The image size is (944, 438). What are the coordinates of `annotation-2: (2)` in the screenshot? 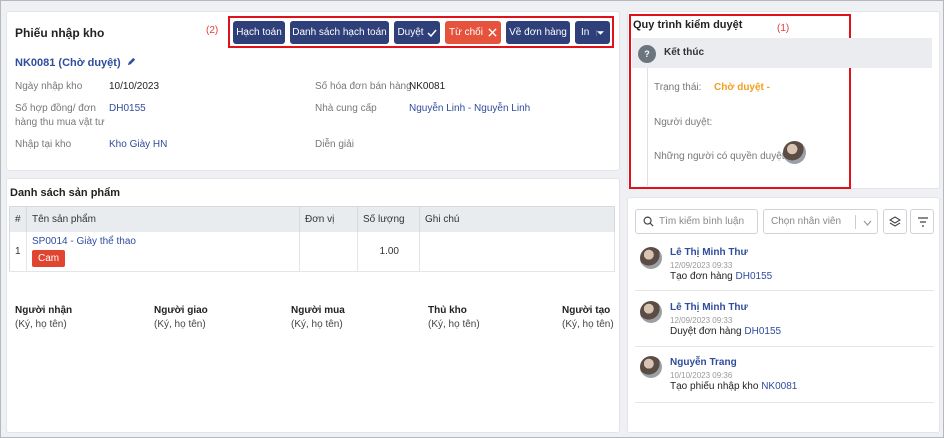 It's located at (212, 30).